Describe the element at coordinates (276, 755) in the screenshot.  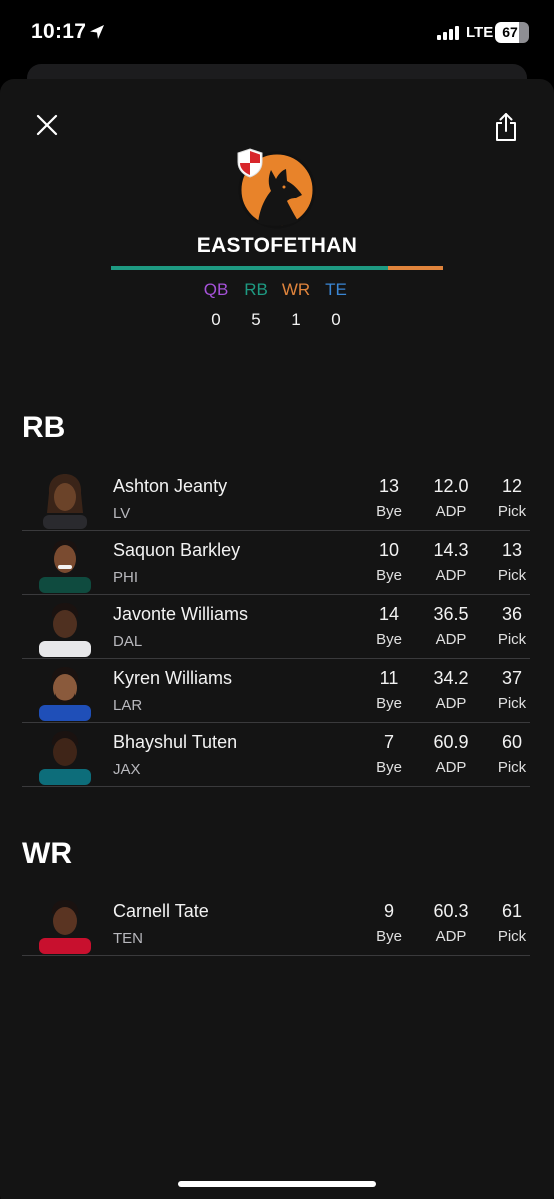
I see `player-row: Bhayshul Tuten JAX 7 Bye 60.9 ADP 60 Pick` at that location.